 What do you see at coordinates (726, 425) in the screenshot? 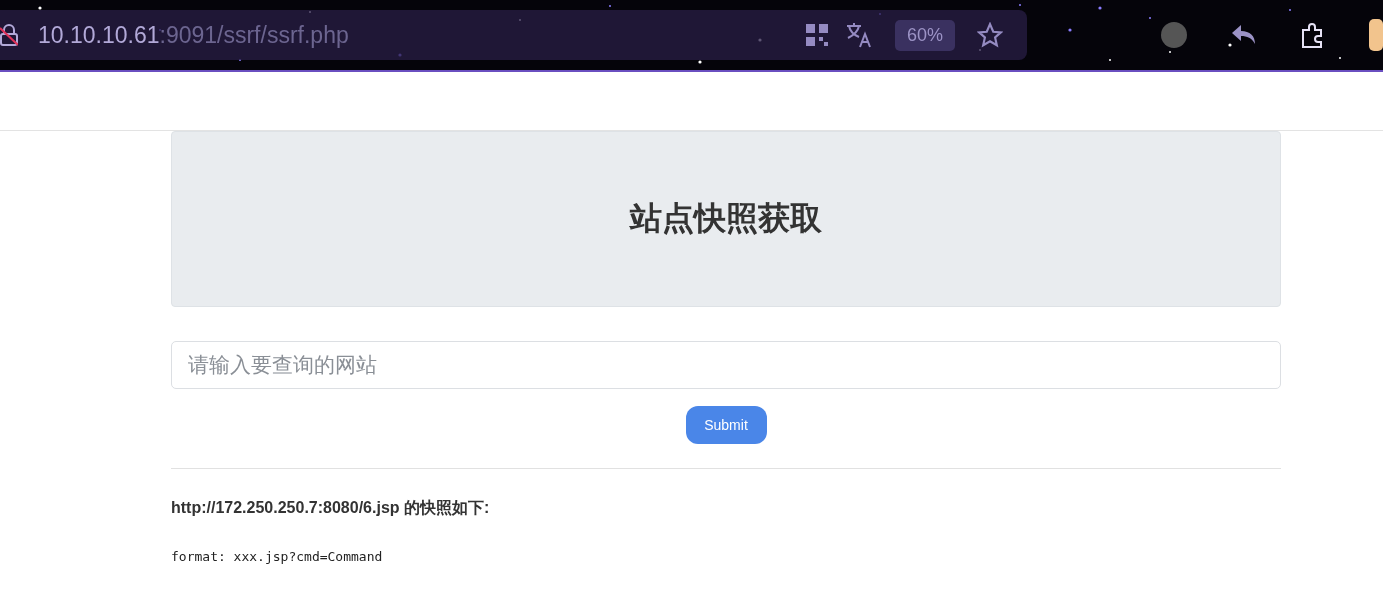
I see `submit-button: Submit` at bounding box center [726, 425].